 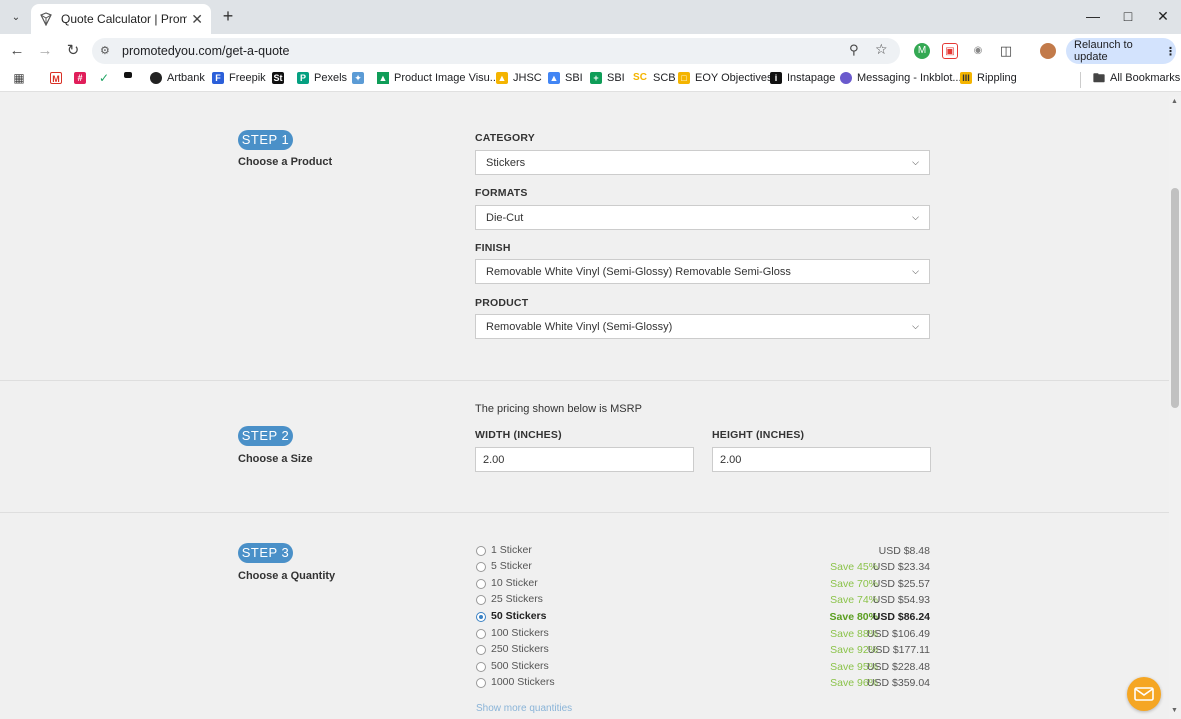 I want to click on quantity-savings: Save 74%, so click(x=854, y=600).